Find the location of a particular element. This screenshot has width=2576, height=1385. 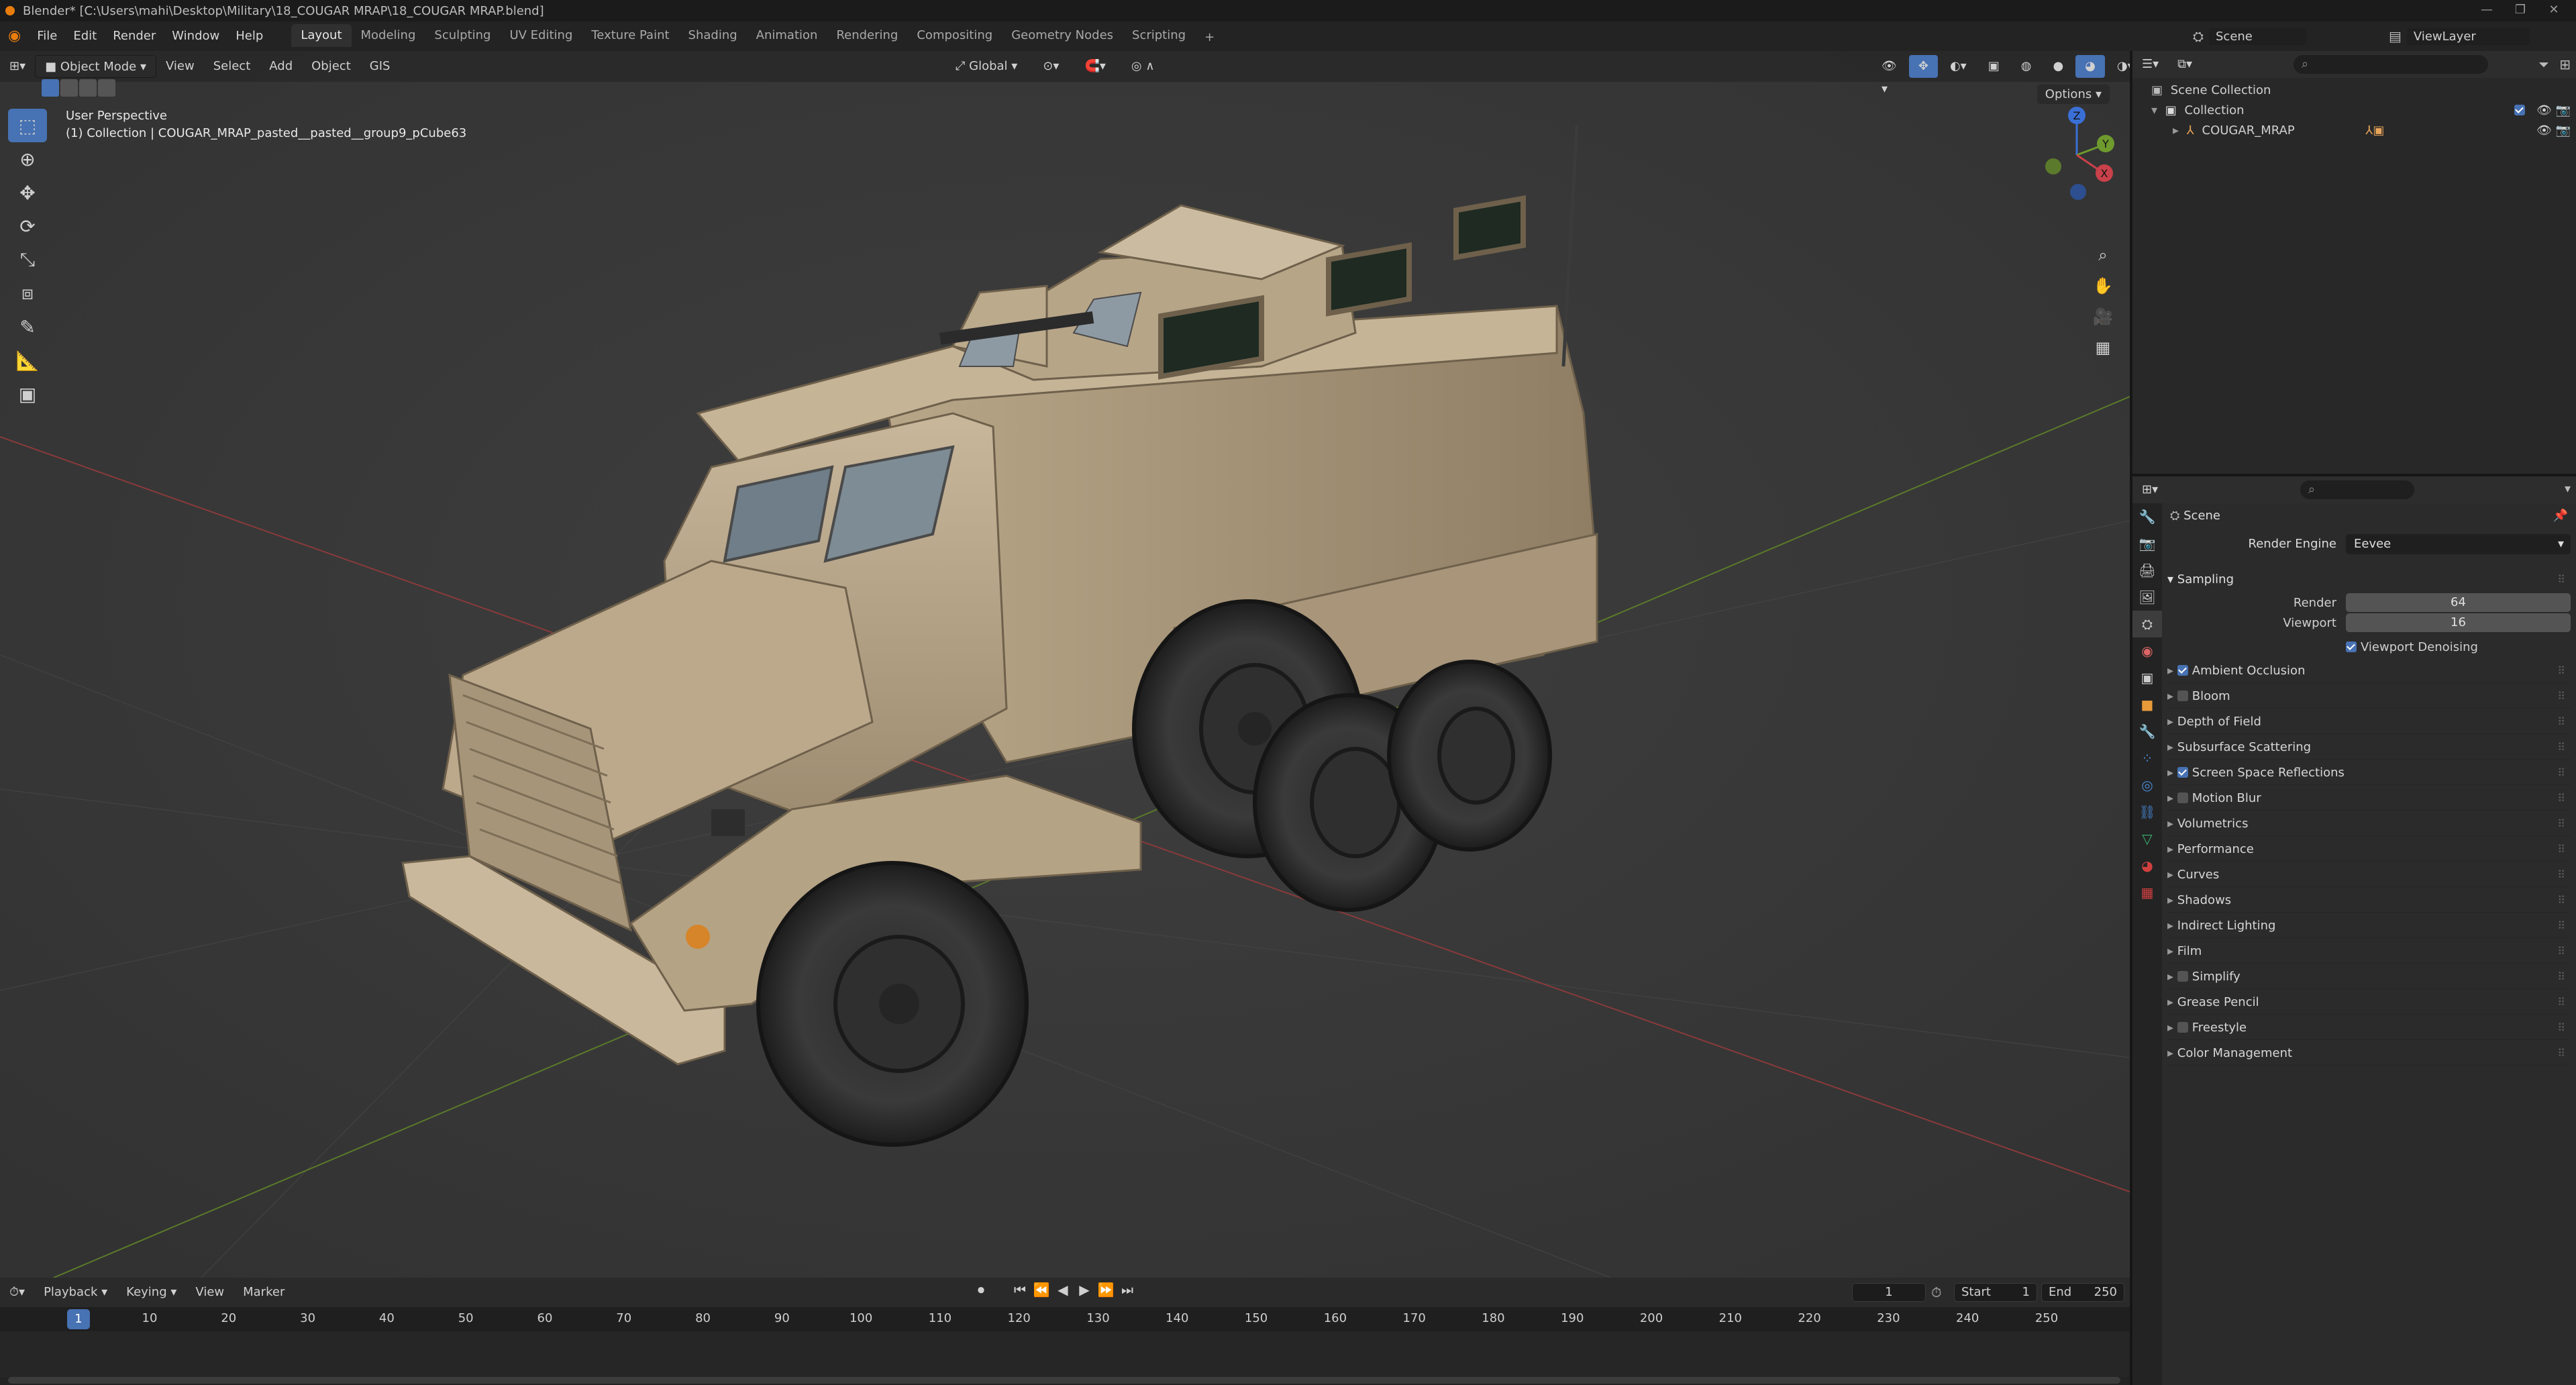

options-dropdown: Options ▾ is located at coordinates (2073, 94).